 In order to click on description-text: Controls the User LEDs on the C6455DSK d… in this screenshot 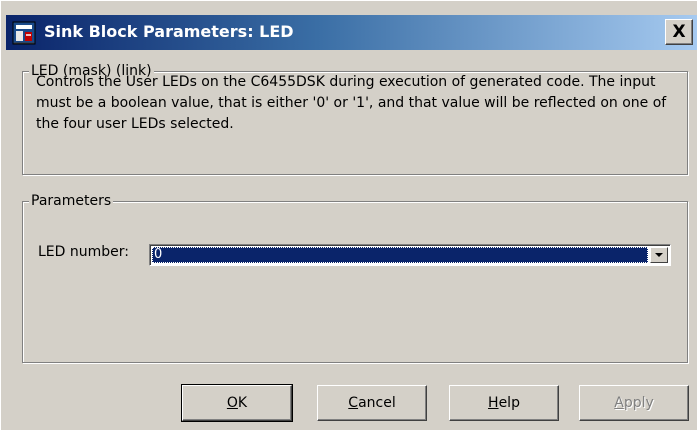, I will do `click(351, 103)`.